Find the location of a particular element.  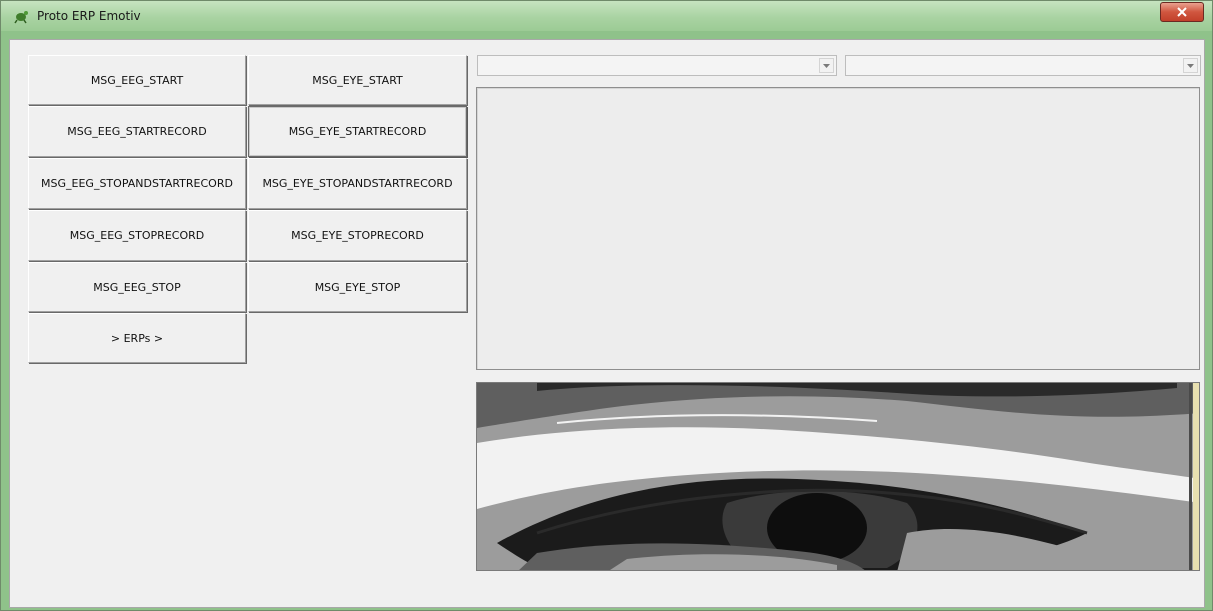

msg-eeg-startrecord-button: MSG_EEG_STARTRECORD is located at coordinates (137, 131).